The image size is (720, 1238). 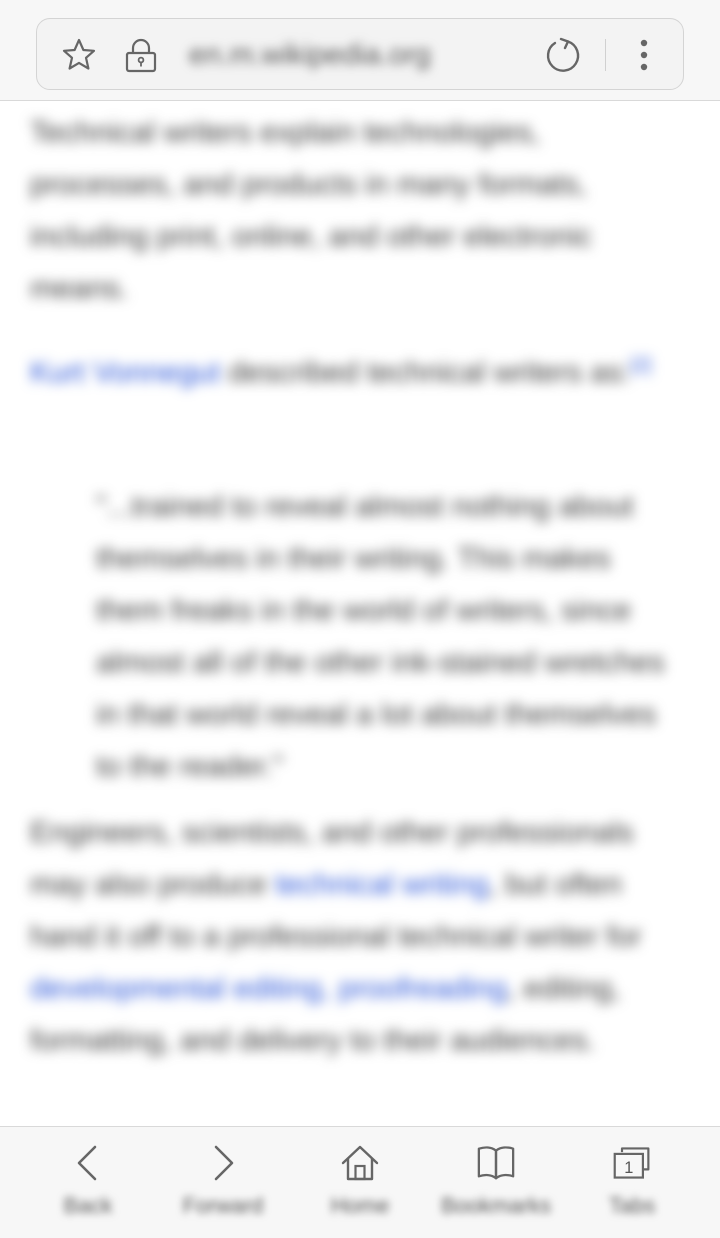 What do you see at coordinates (125, 372) in the screenshot?
I see `kurt-vonnegut-link: Kurt Vonnegut` at bounding box center [125, 372].